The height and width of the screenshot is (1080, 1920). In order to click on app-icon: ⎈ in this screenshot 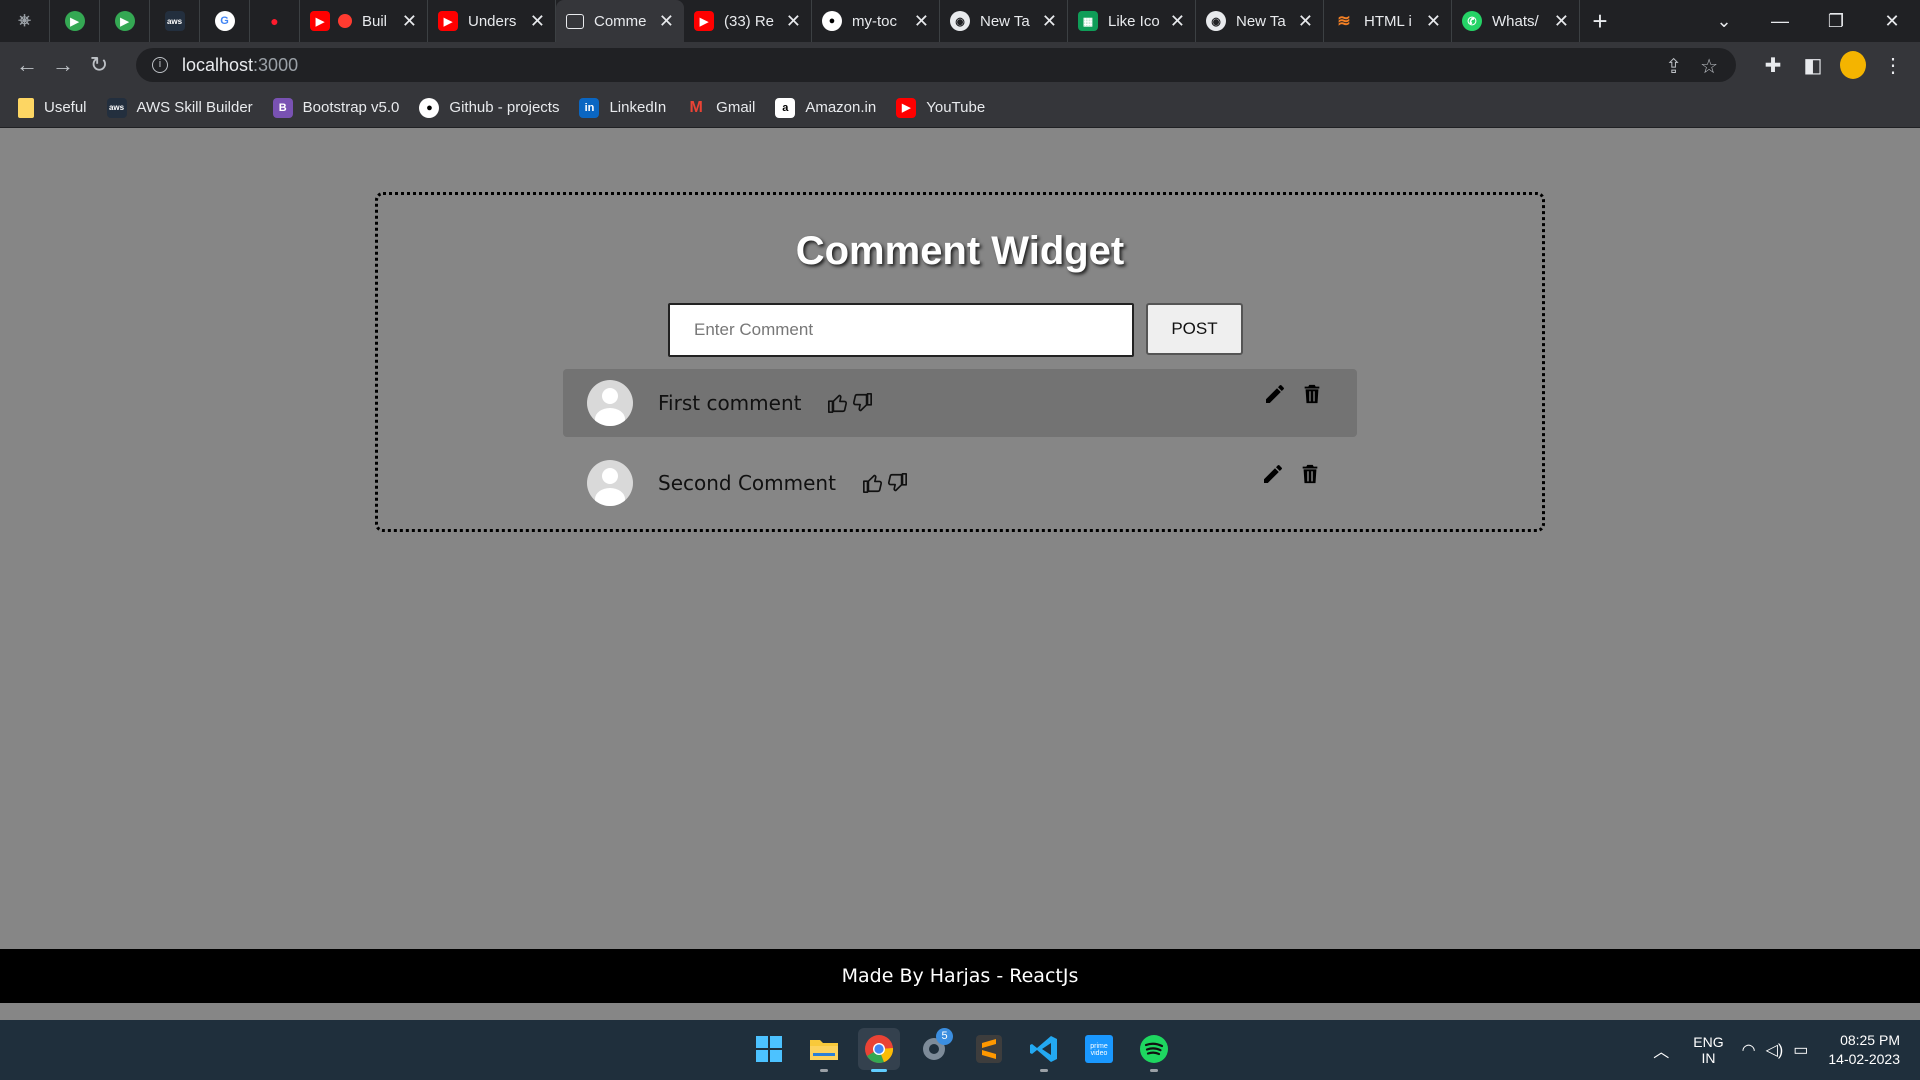, I will do `click(24, 20)`.